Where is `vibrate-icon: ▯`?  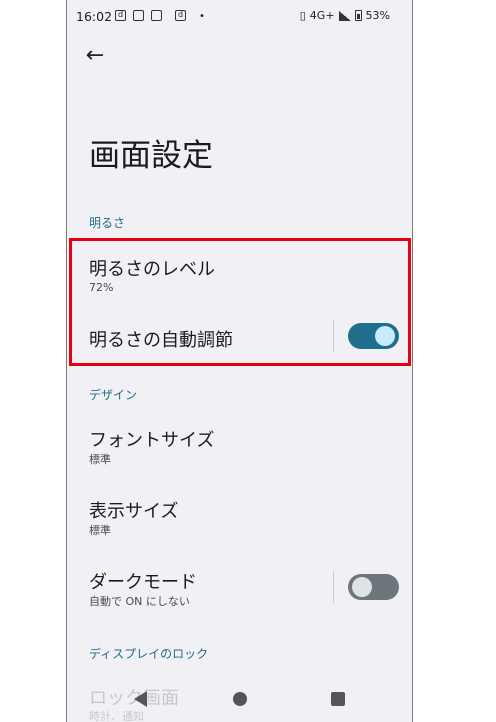 vibrate-icon: ▯ is located at coordinates (302, 15).